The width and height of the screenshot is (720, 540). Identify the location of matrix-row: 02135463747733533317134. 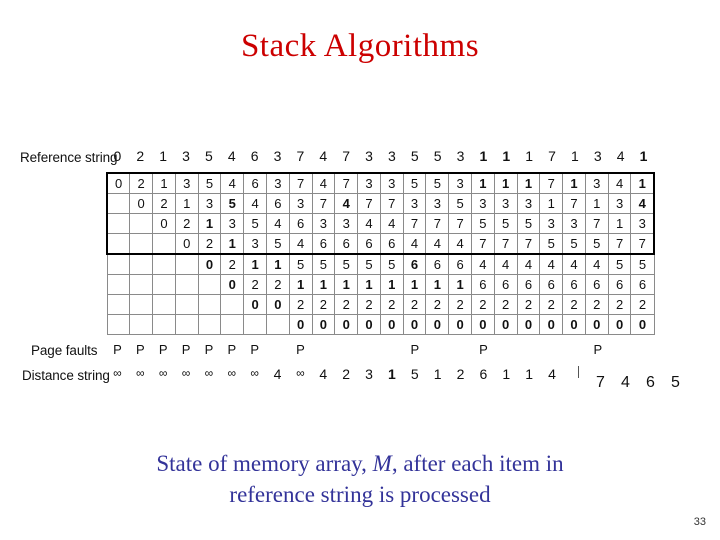
(381, 203).